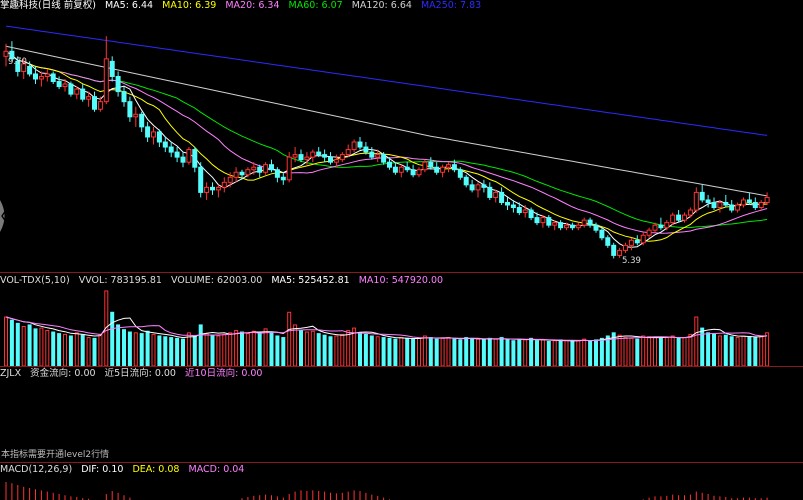 Image resolution: width=803 pixels, height=500 pixels. I want to click on zjlx-flow5: 近5日流向: 0.00, so click(140, 373).